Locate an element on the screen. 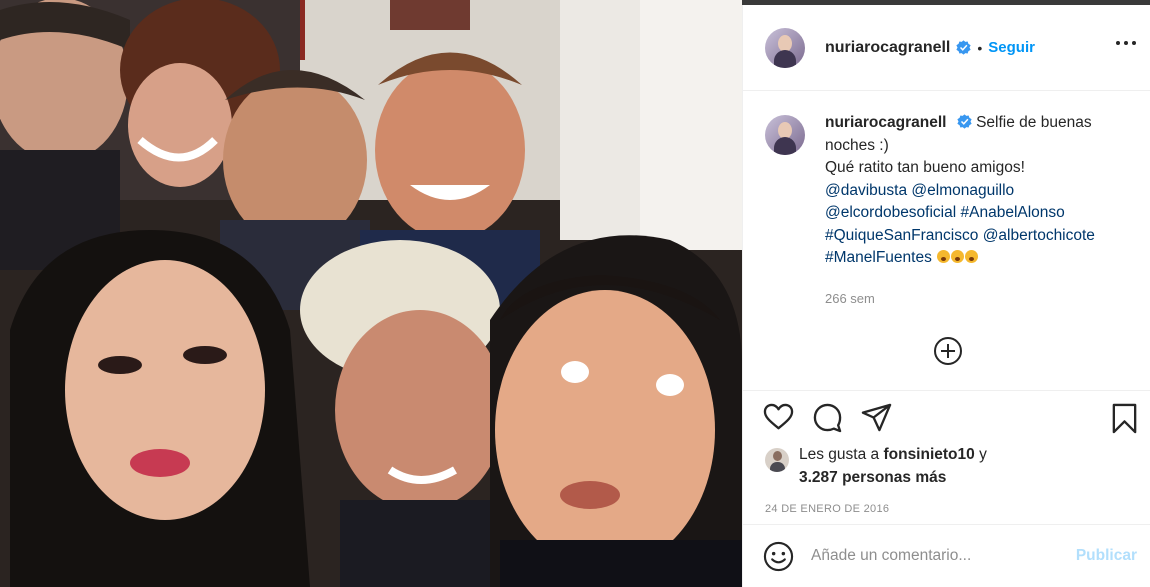 This screenshot has width=1150, height=587. post-date: 24 DE ENERO DE 2016 is located at coordinates (946, 509).